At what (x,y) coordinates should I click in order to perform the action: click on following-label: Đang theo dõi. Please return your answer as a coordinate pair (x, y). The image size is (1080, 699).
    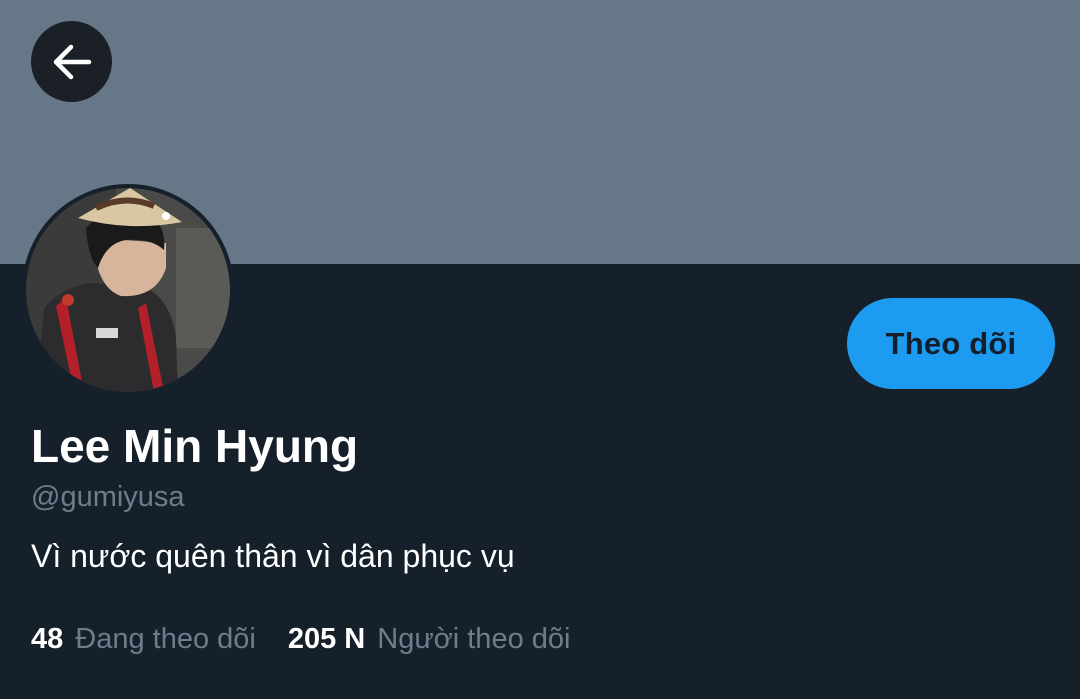
    Looking at the image, I should click on (165, 639).